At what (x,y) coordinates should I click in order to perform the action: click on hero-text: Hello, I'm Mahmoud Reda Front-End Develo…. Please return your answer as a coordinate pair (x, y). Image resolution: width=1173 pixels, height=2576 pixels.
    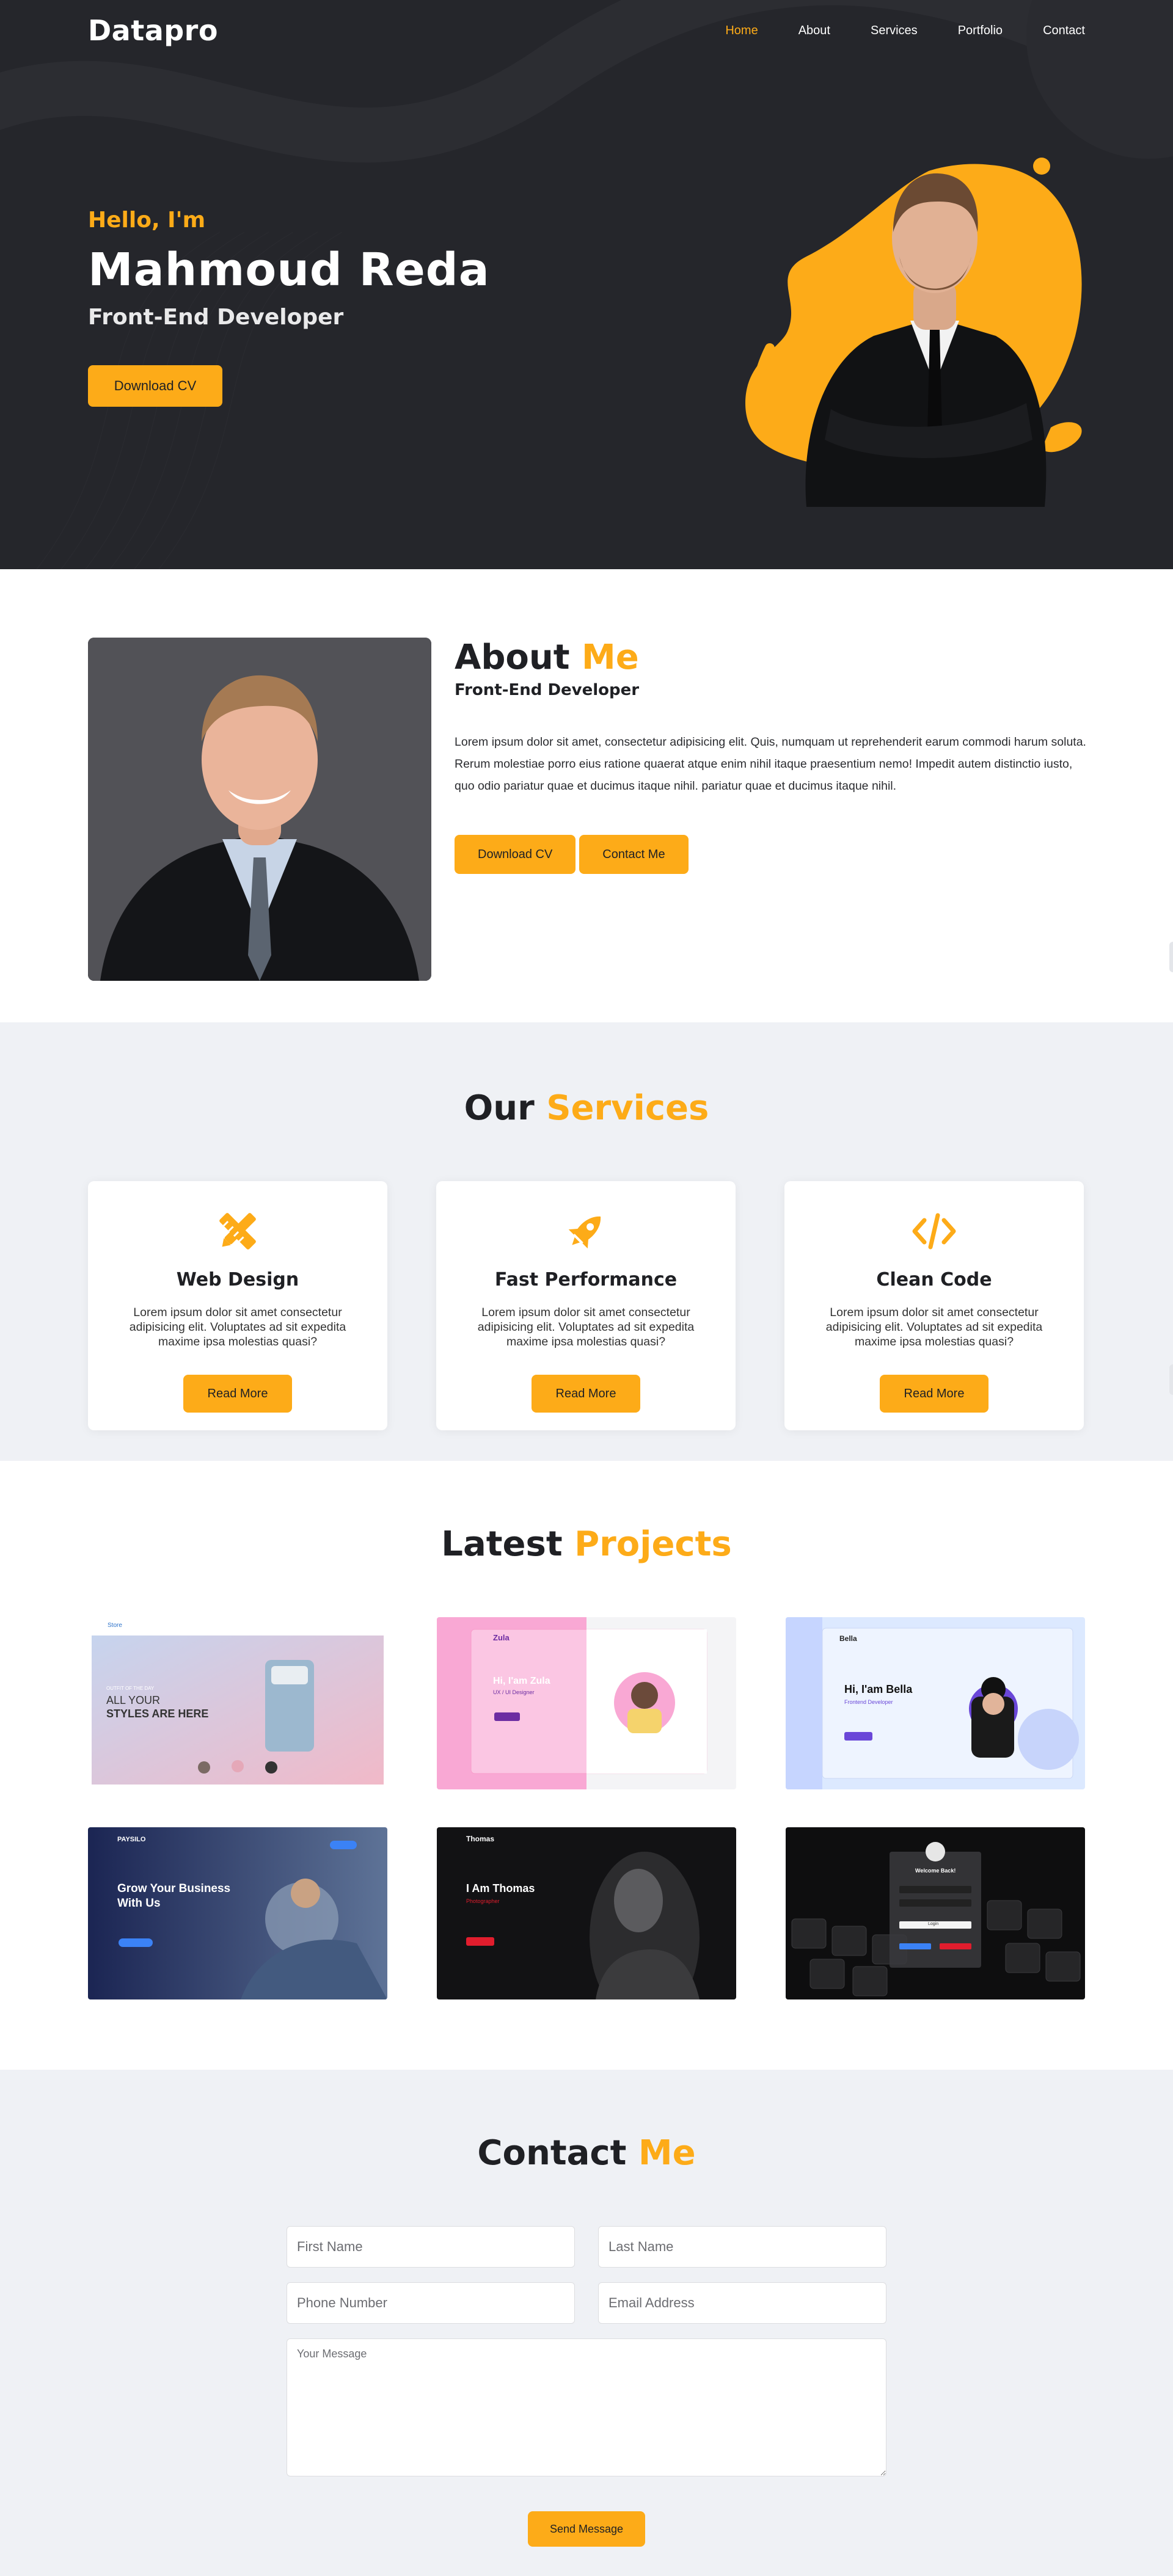
    Looking at the image, I should click on (289, 307).